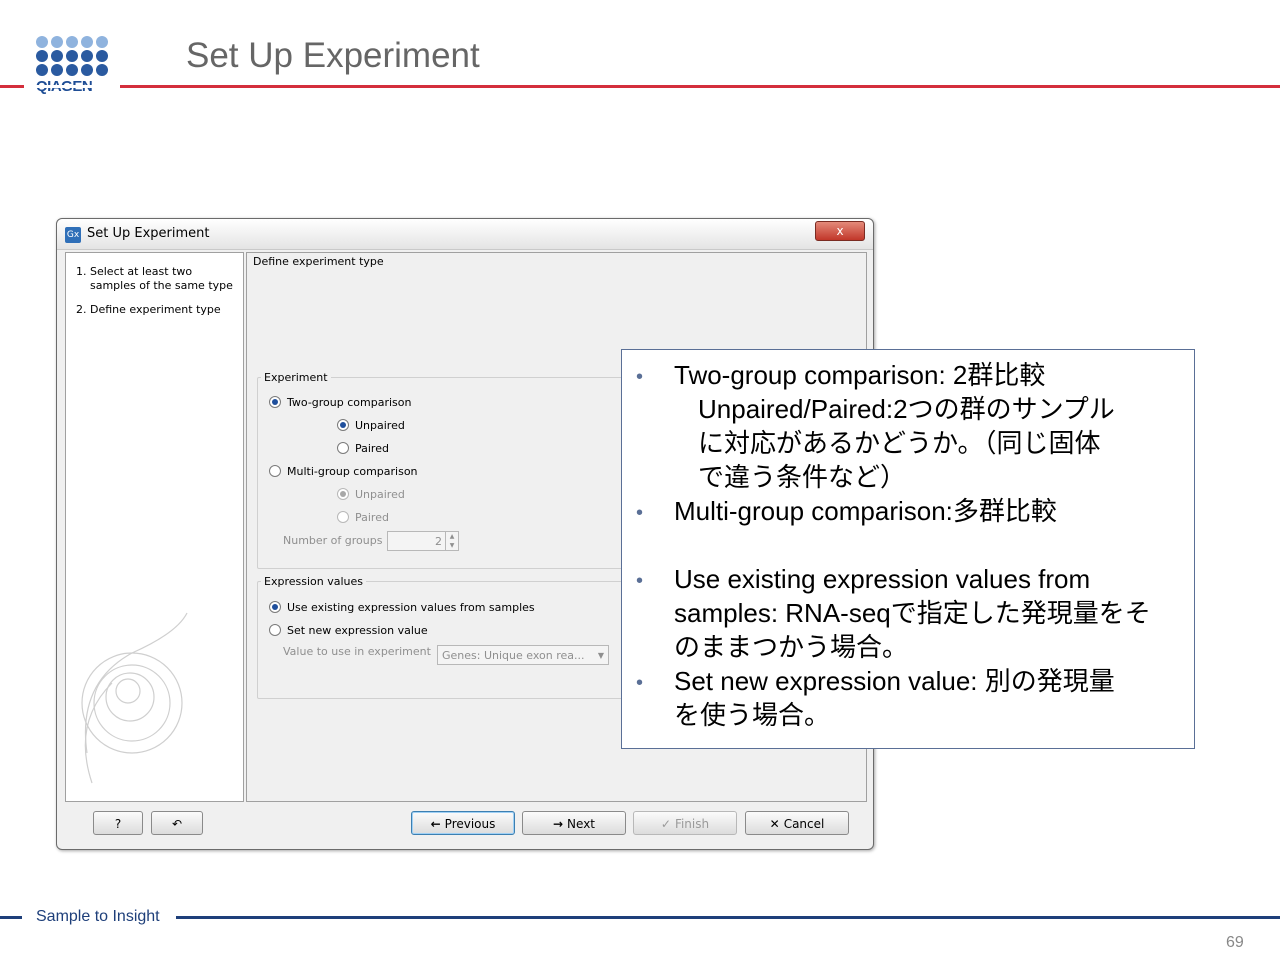  I want to click on app-icon: Gx, so click(73, 235).